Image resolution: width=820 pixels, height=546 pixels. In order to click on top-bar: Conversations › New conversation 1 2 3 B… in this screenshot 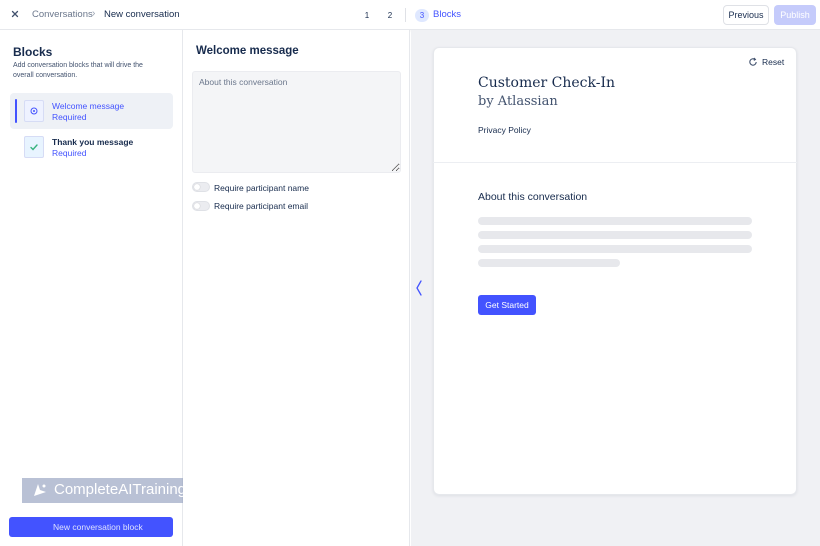, I will do `click(410, 15)`.